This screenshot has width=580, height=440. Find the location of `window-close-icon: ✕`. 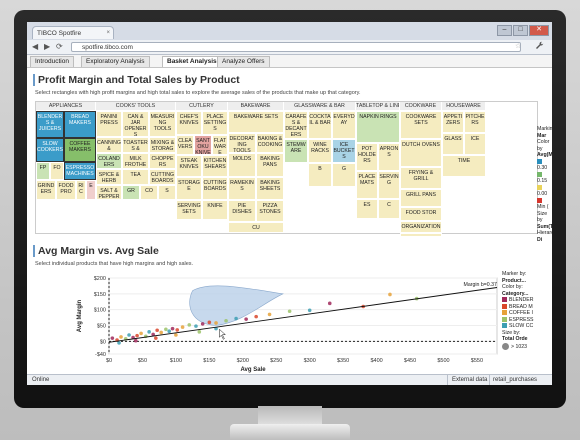

window-close-icon: ✕ is located at coordinates (539, 30).